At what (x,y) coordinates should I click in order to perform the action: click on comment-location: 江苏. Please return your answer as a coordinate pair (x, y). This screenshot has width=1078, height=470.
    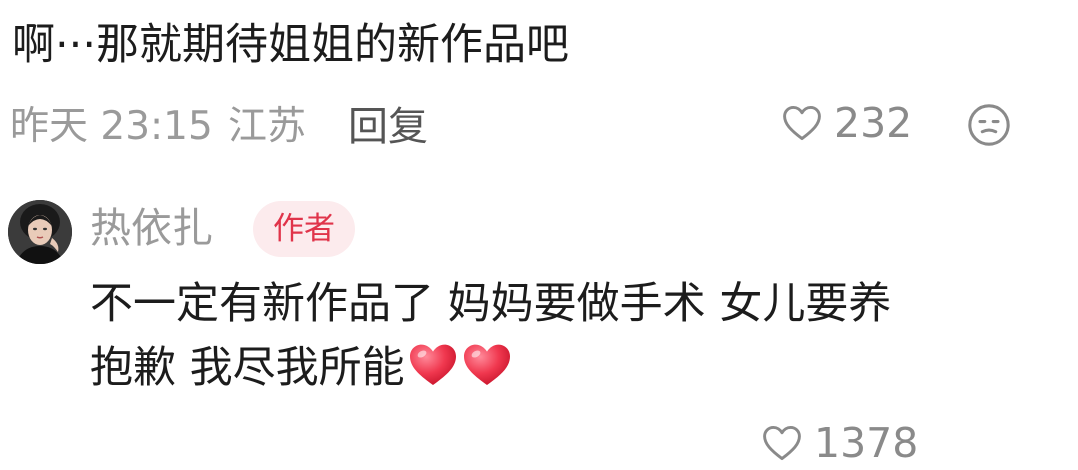
    Looking at the image, I should click on (267, 126).